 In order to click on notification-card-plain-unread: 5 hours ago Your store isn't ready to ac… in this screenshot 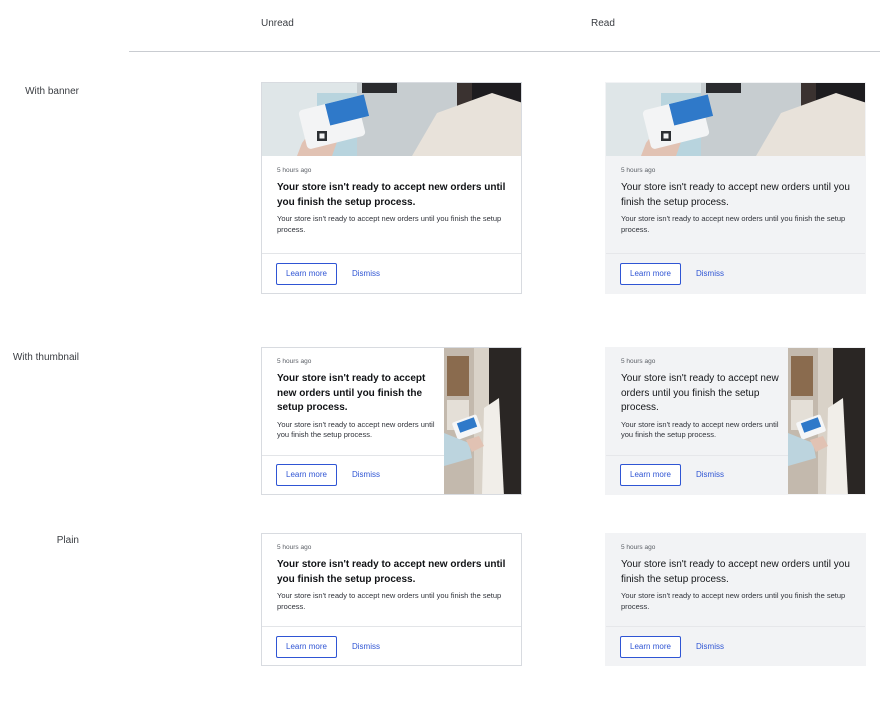, I will do `click(391, 599)`.